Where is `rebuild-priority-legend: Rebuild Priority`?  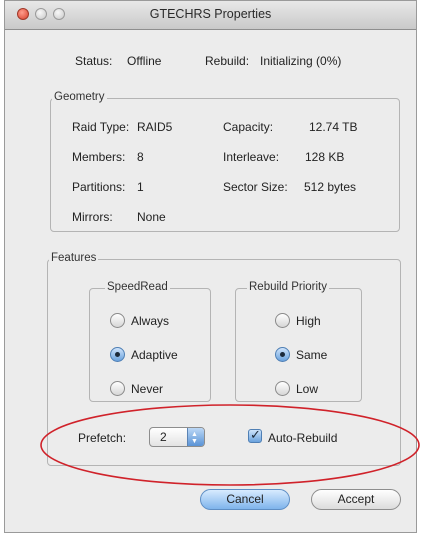
rebuild-priority-legend: Rebuild Priority is located at coordinates (288, 287).